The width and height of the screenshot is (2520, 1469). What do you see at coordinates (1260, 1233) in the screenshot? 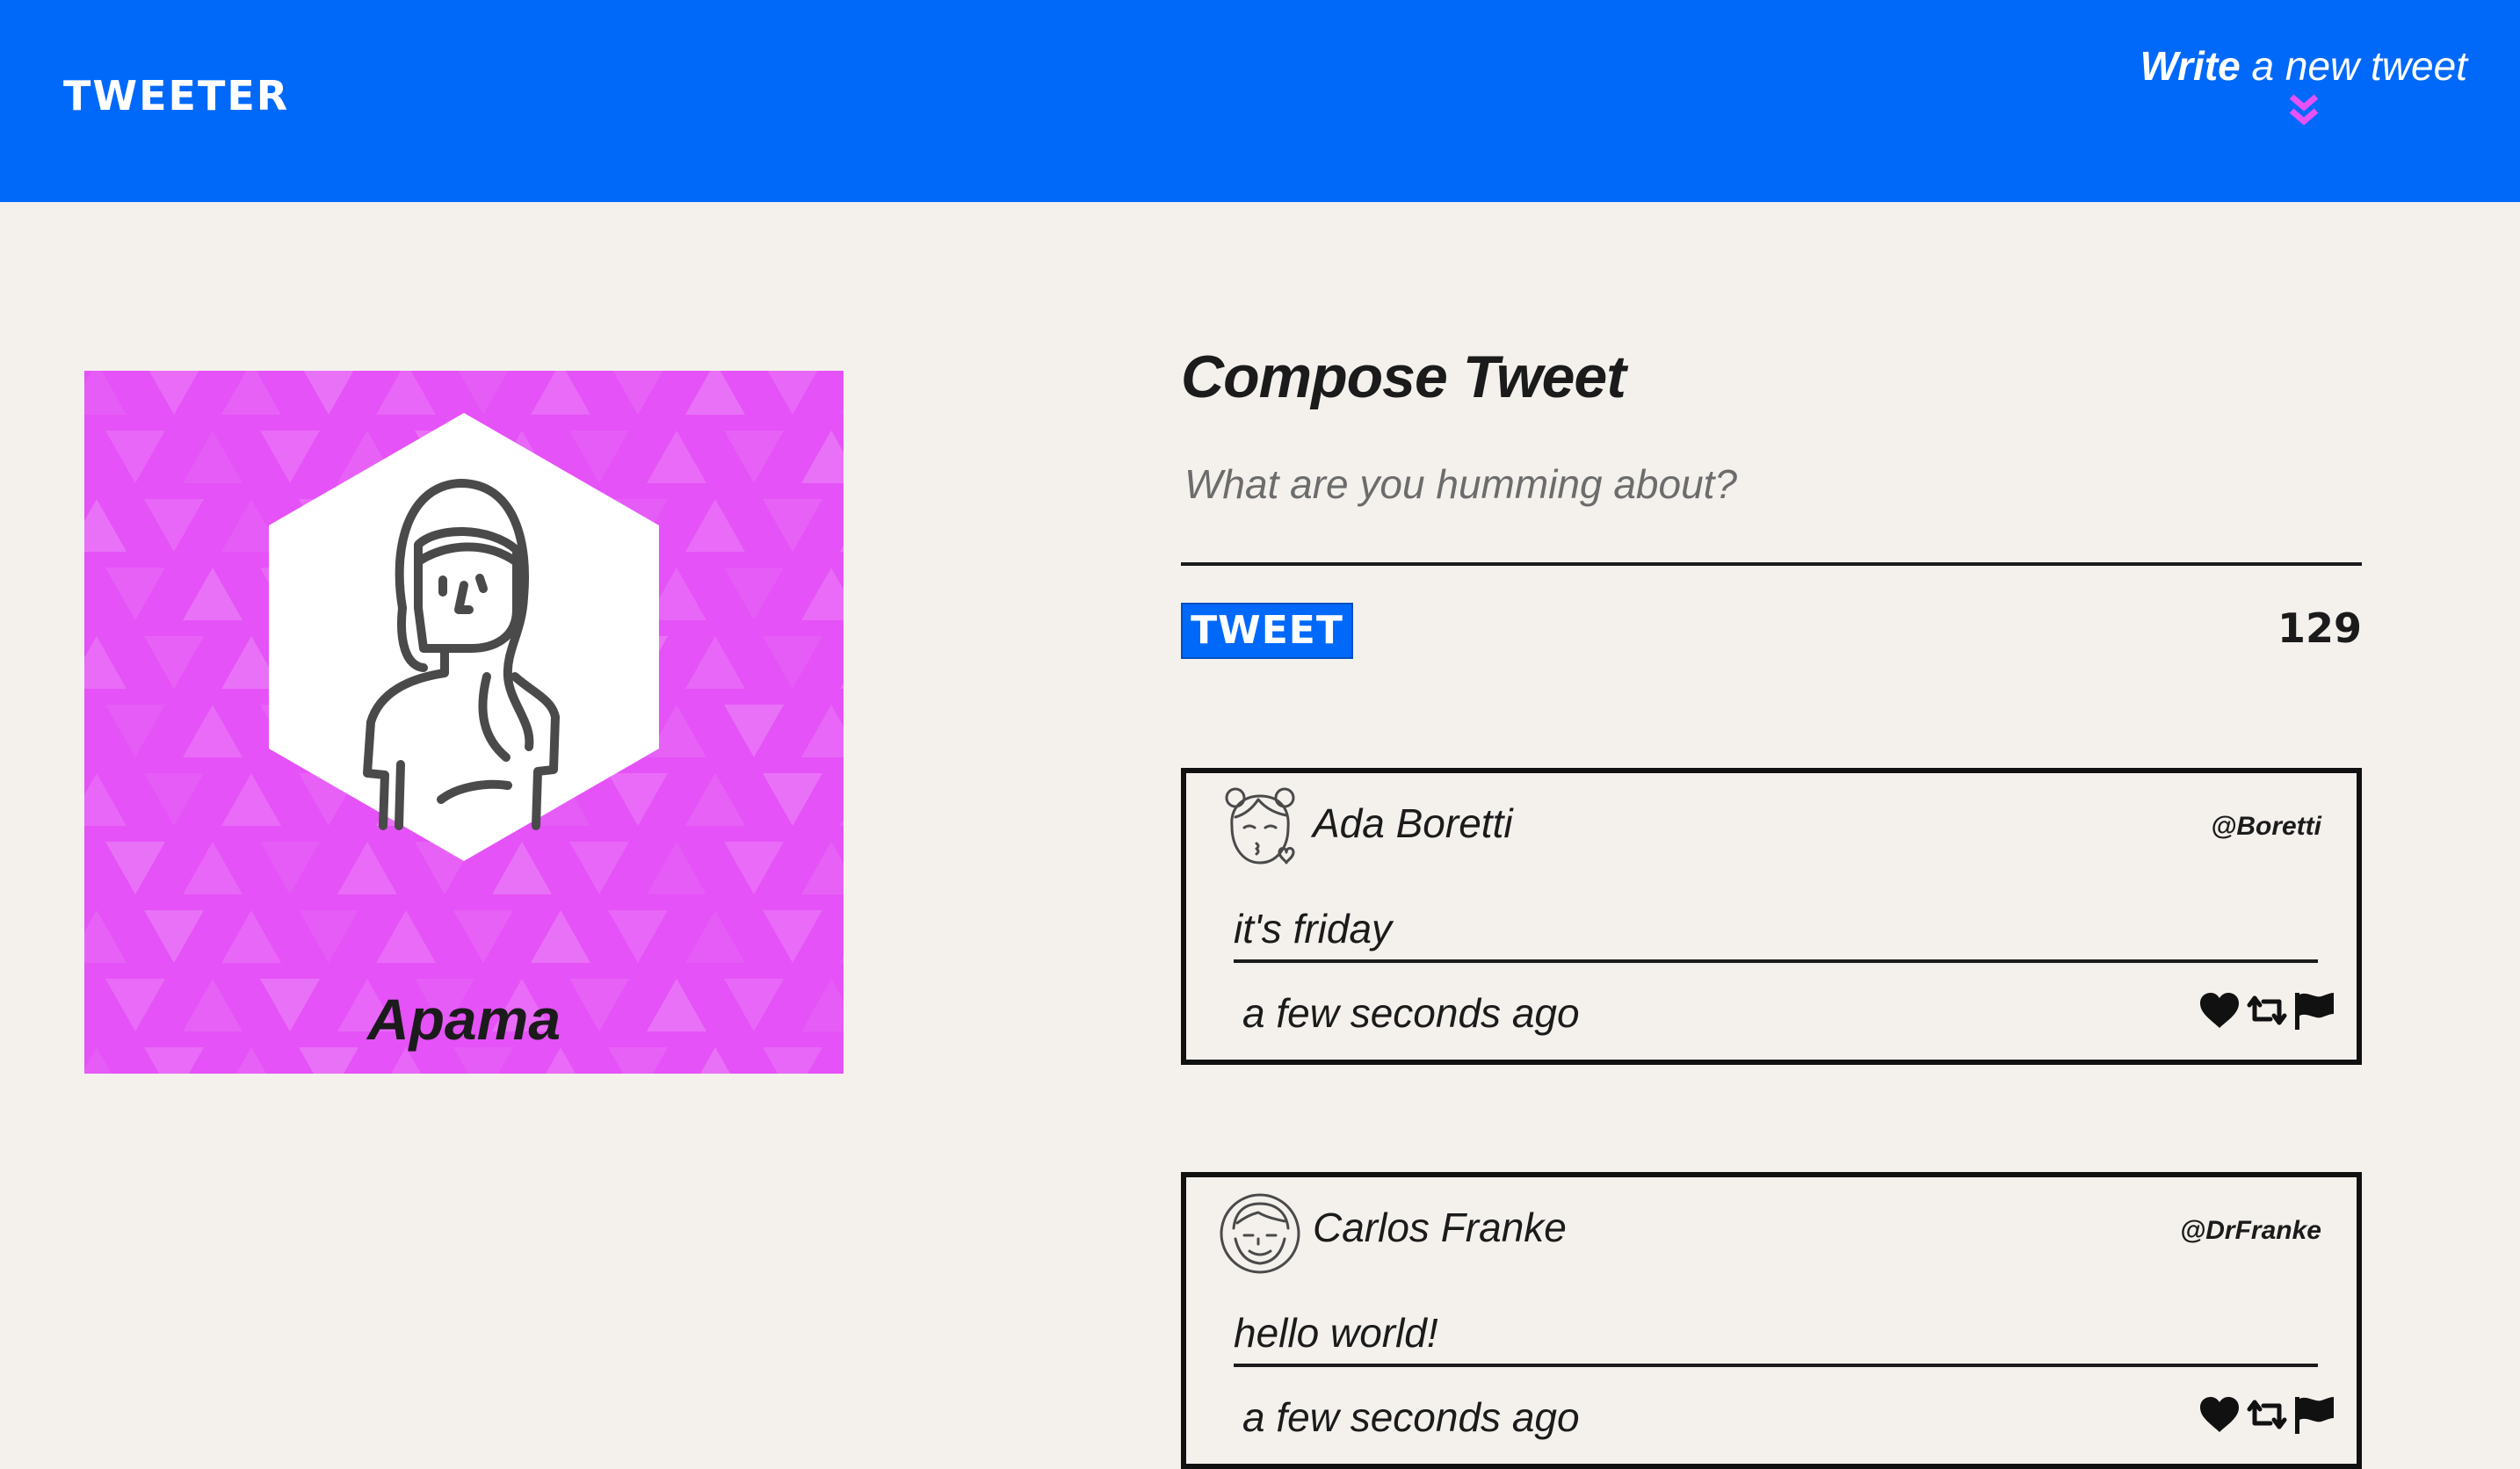
I see `man-avatar-icon` at bounding box center [1260, 1233].